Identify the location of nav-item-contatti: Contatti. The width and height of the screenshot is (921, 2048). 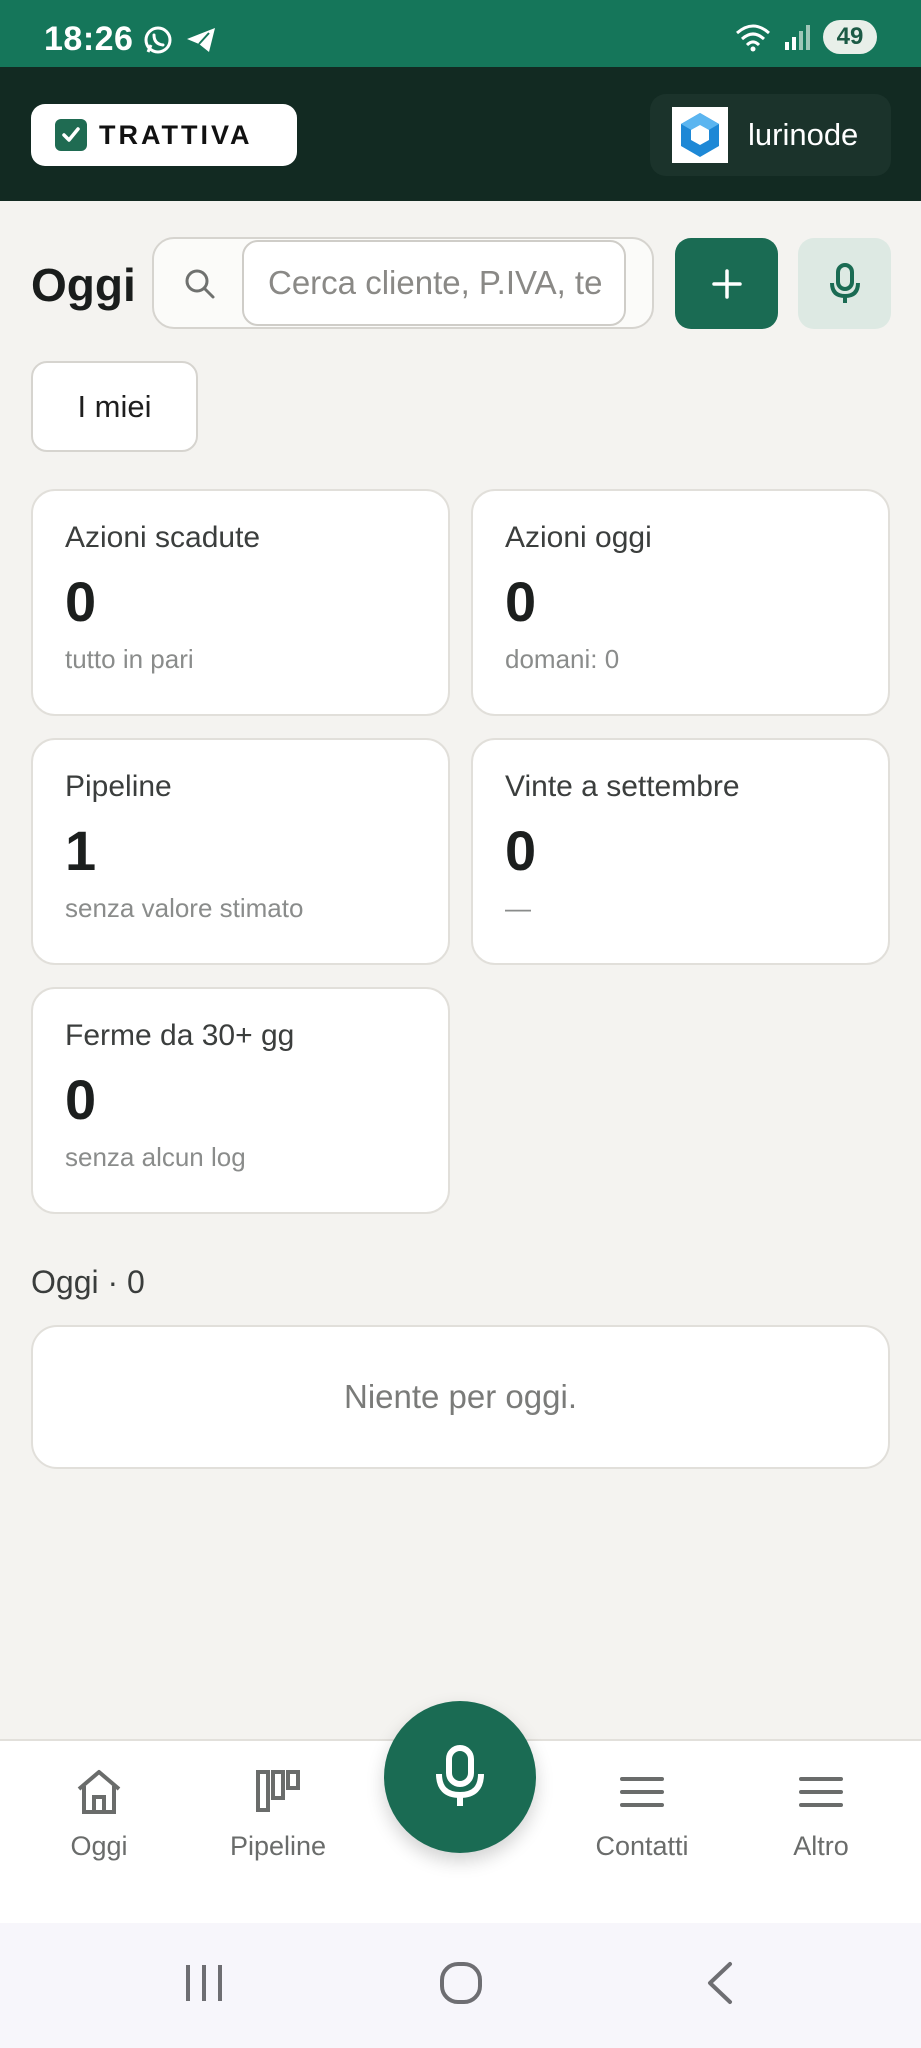
(642, 1814).